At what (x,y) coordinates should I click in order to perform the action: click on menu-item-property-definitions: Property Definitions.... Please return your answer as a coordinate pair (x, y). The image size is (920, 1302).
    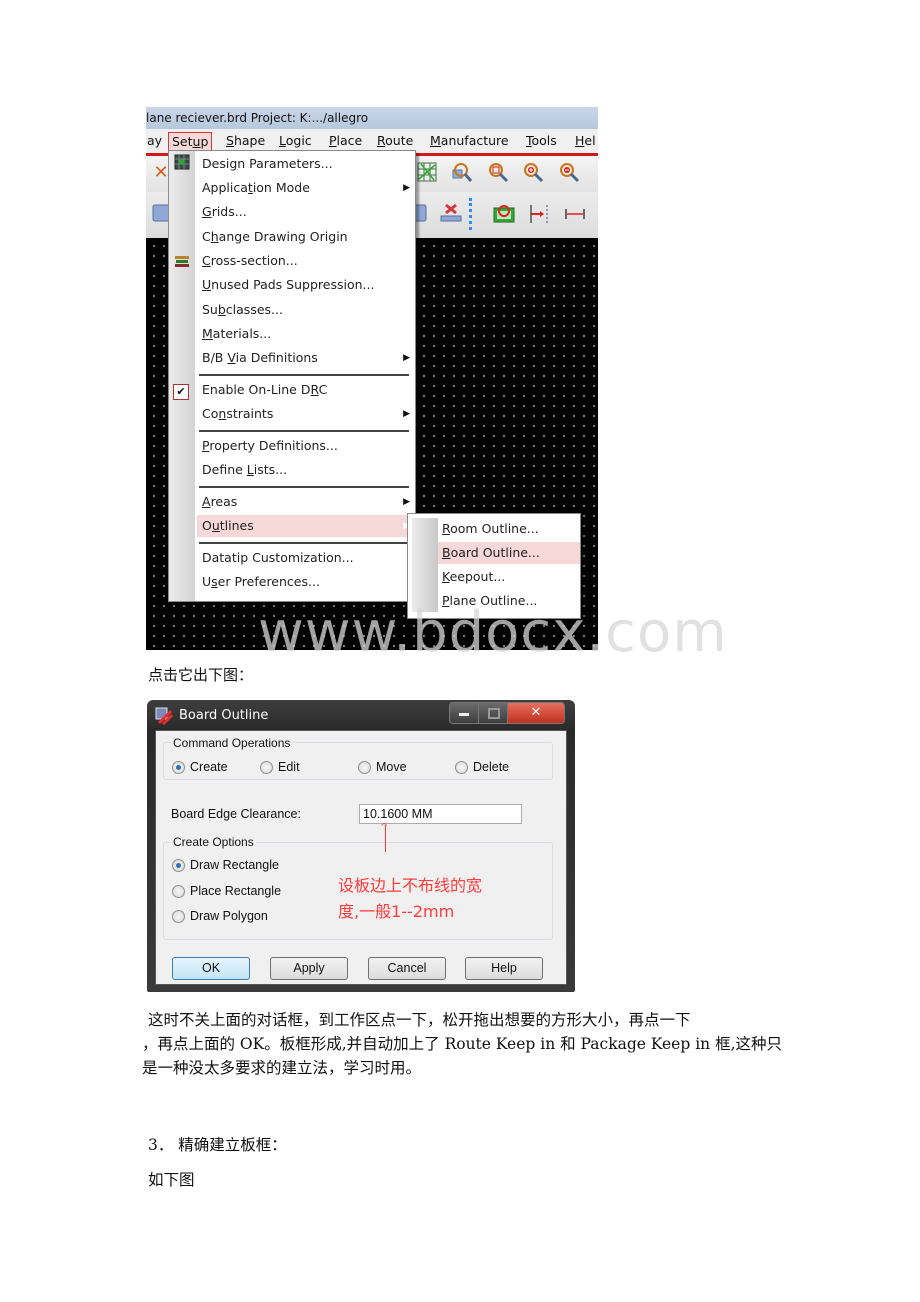
    Looking at the image, I should click on (306, 446).